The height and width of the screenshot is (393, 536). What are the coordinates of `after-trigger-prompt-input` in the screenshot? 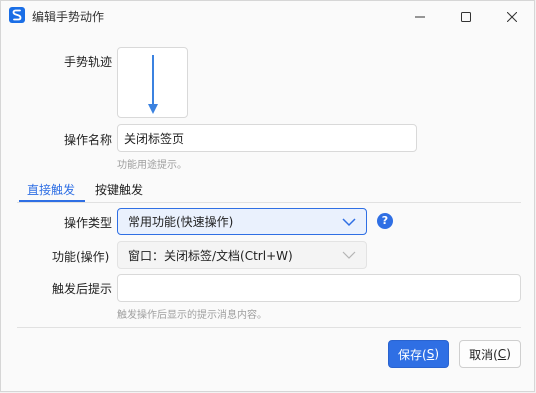 It's located at (319, 288).